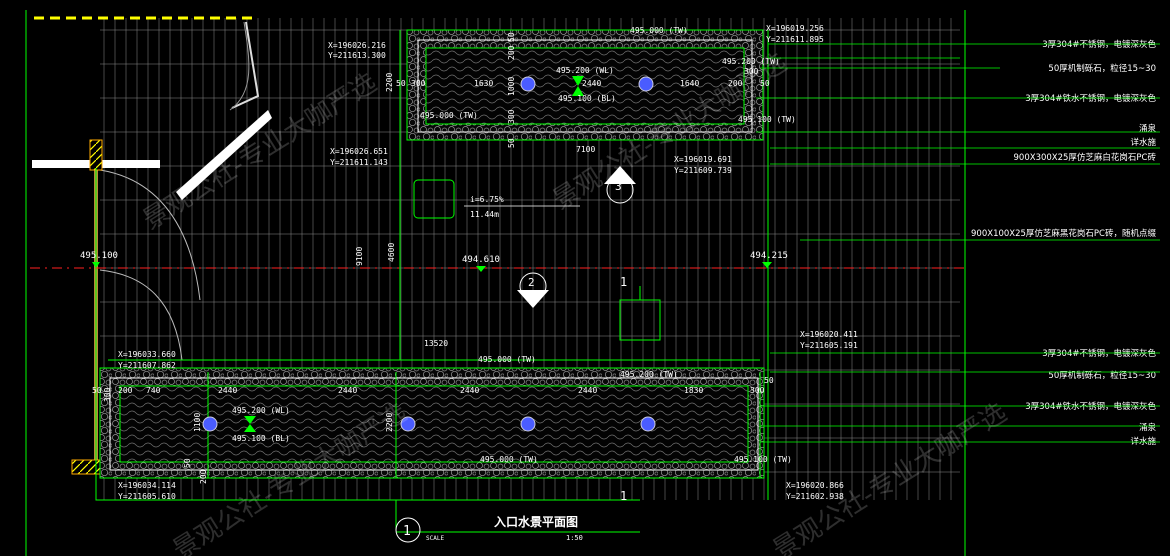  I want to click on wl-marker, so click(250, 424).